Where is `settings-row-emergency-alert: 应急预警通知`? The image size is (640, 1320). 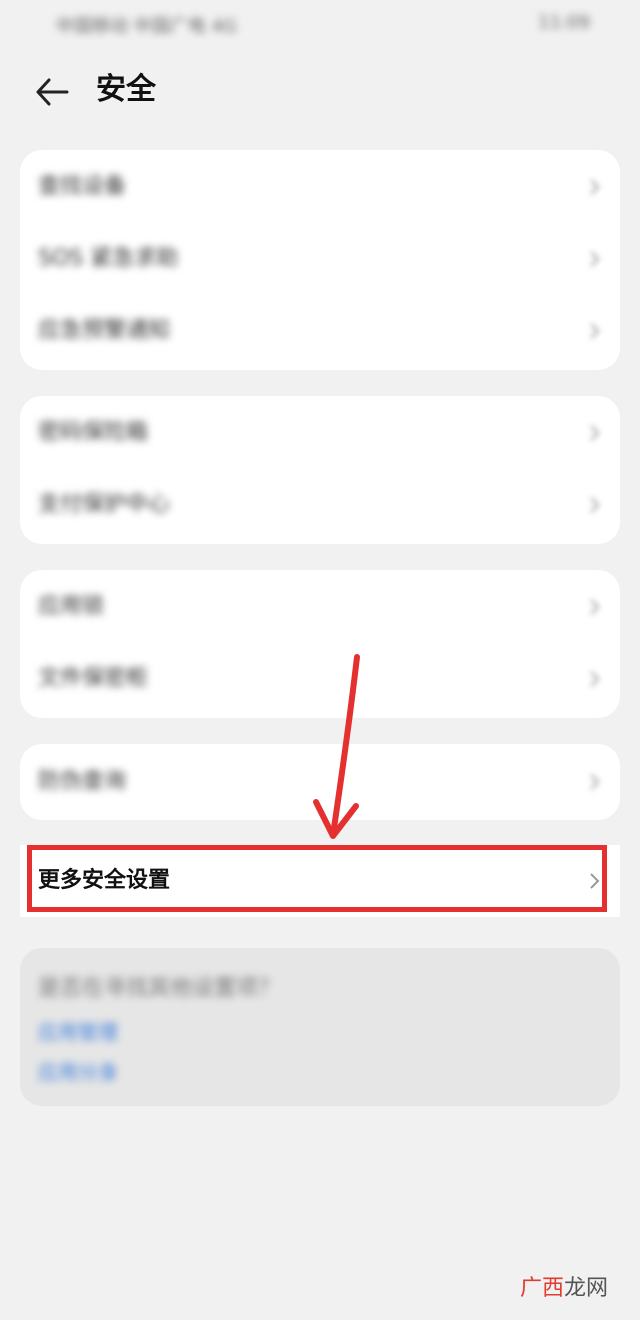
settings-row-emergency-alert: 应急预警通知 is located at coordinates (320, 331).